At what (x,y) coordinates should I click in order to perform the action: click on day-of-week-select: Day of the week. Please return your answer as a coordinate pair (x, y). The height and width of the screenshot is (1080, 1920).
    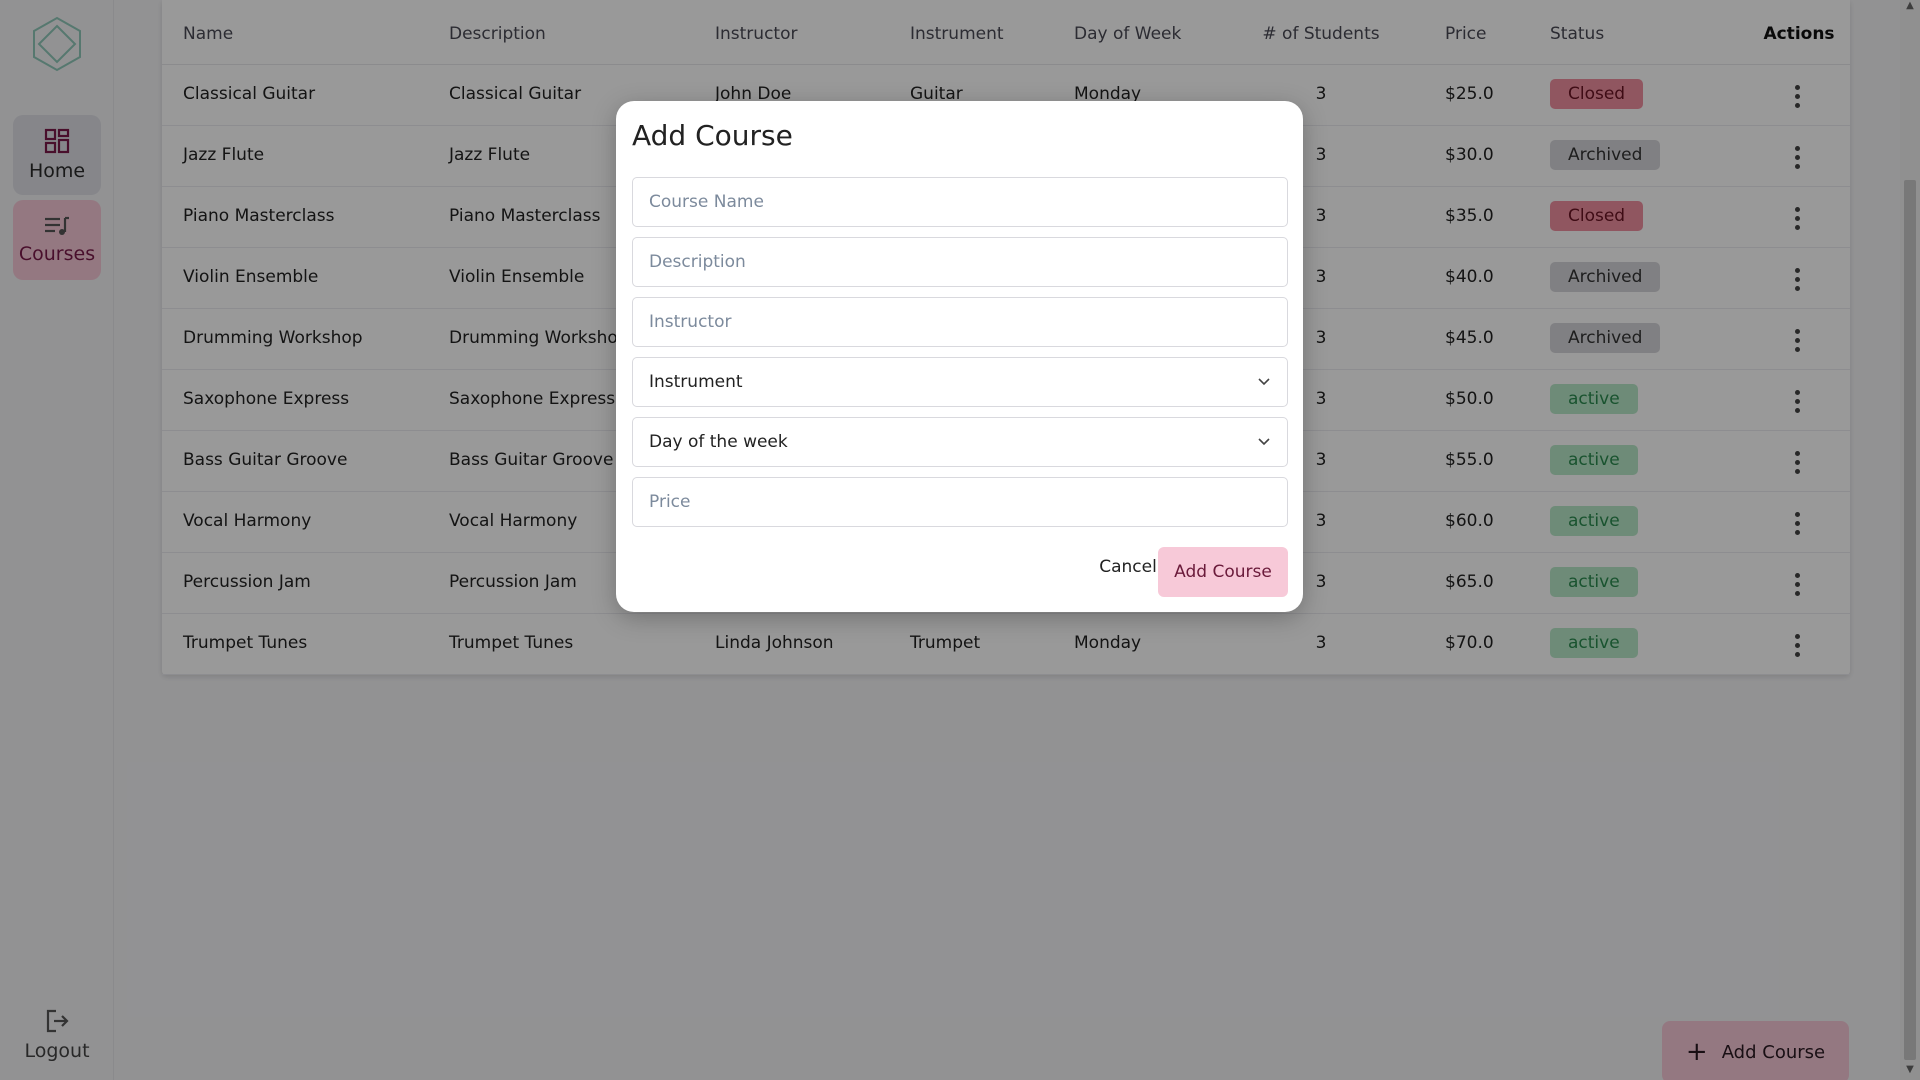
    Looking at the image, I should click on (960, 442).